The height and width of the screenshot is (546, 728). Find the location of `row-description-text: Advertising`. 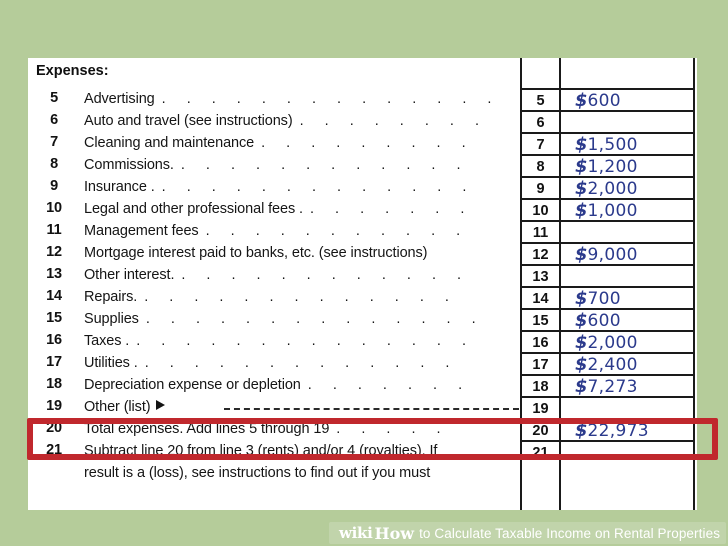

row-description-text: Advertising is located at coordinates (119, 99).